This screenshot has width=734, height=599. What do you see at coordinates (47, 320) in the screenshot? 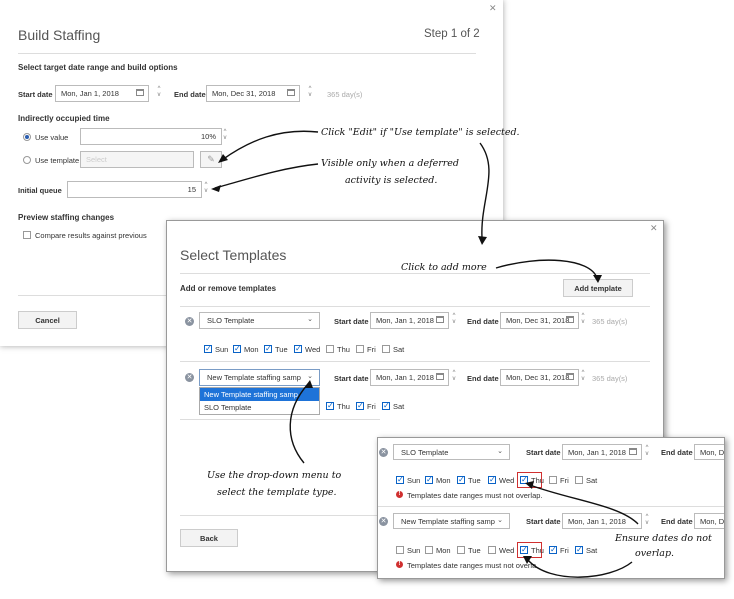
I see `cancel-button: Cancel` at bounding box center [47, 320].